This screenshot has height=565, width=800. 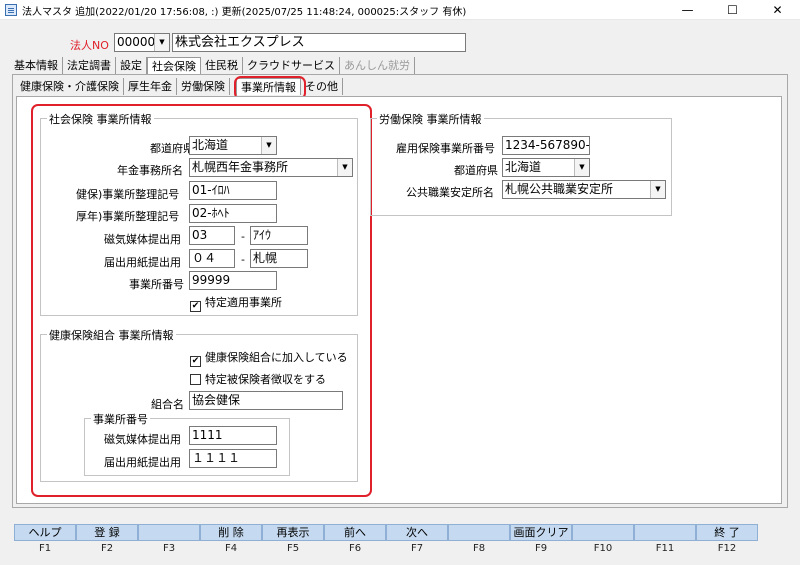 What do you see at coordinates (169, 548) in the screenshot?
I see `fkey-label: F3` at bounding box center [169, 548].